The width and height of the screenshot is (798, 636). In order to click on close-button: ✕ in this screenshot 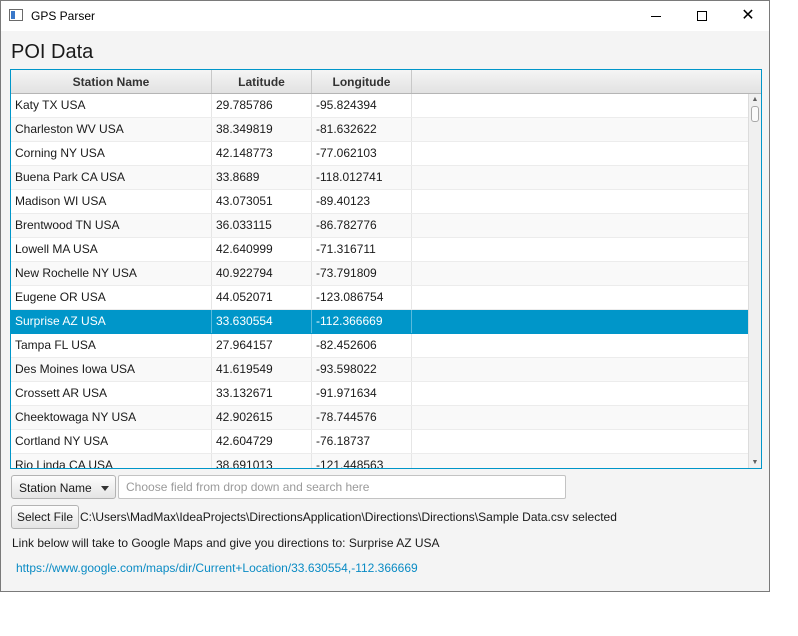, I will do `click(748, 16)`.